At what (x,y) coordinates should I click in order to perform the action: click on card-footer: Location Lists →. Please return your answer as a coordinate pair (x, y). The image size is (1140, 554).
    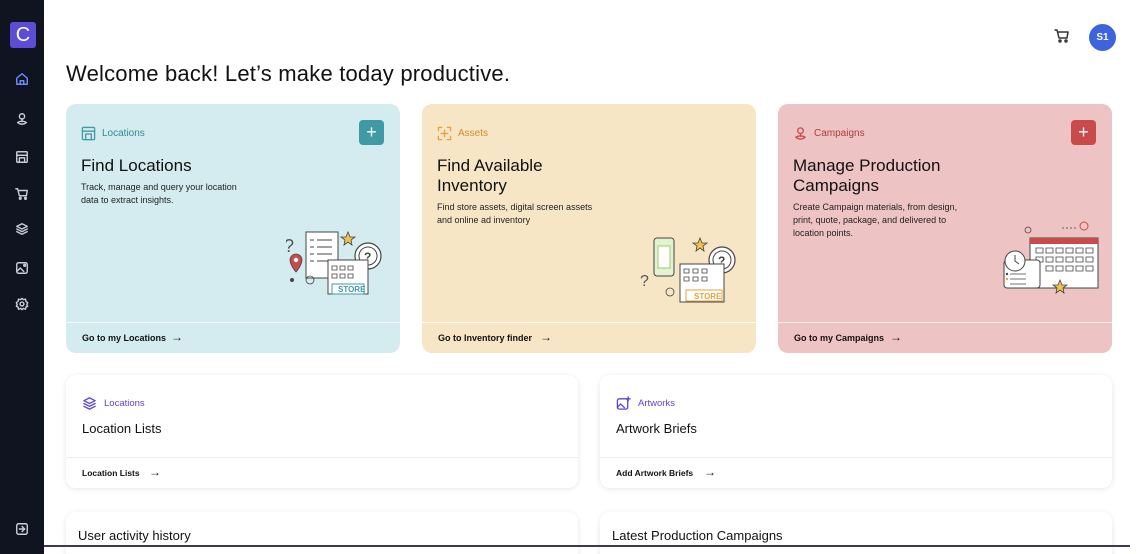
    Looking at the image, I should click on (322, 472).